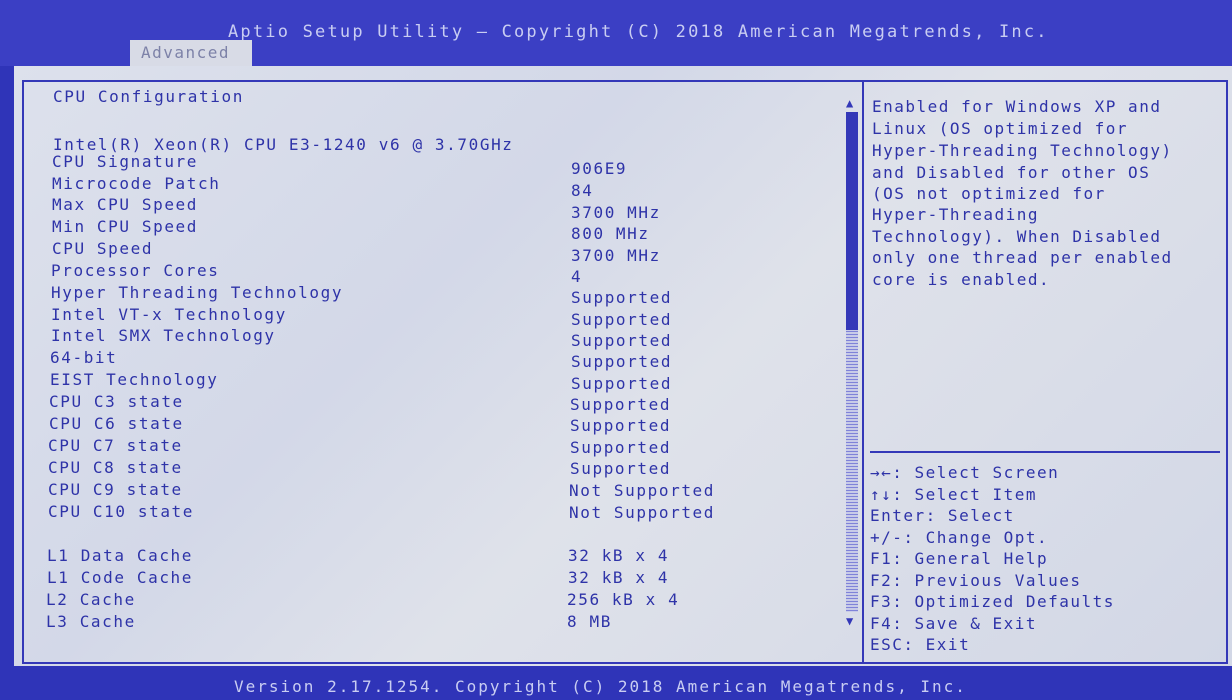 The width and height of the screenshot is (1232, 700). Describe the element at coordinates (115, 489) in the screenshot. I see `row-label-c9-state: CPU C9 state` at that location.